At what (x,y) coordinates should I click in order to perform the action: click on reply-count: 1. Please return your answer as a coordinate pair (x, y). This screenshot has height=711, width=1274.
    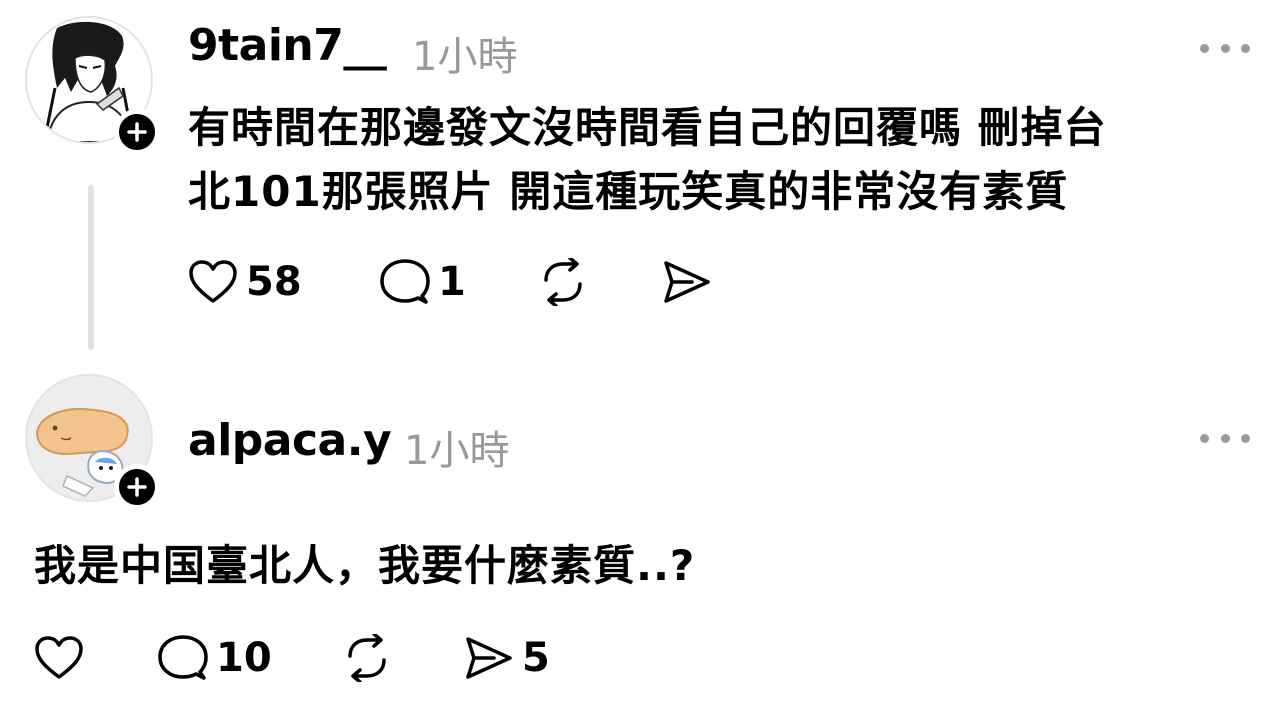
    Looking at the image, I should click on (452, 282).